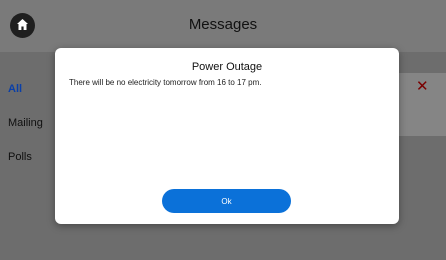 The image size is (446, 260). What do you see at coordinates (226, 201) in the screenshot?
I see `ok-button: Ok` at bounding box center [226, 201].